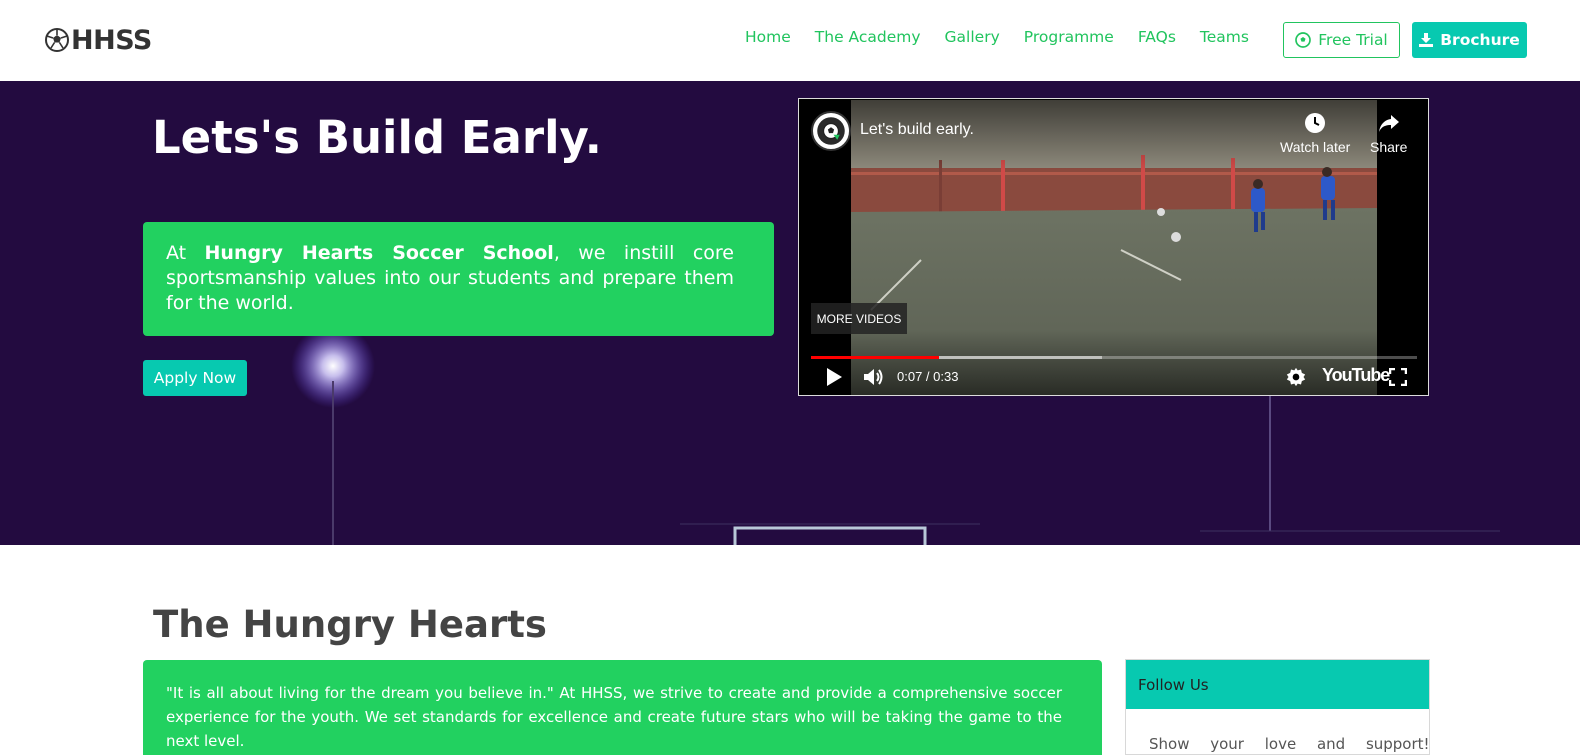  Describe the element at coordinates (1069, 37) in the screenshot. I see `nav-programme: Programme` at that location.